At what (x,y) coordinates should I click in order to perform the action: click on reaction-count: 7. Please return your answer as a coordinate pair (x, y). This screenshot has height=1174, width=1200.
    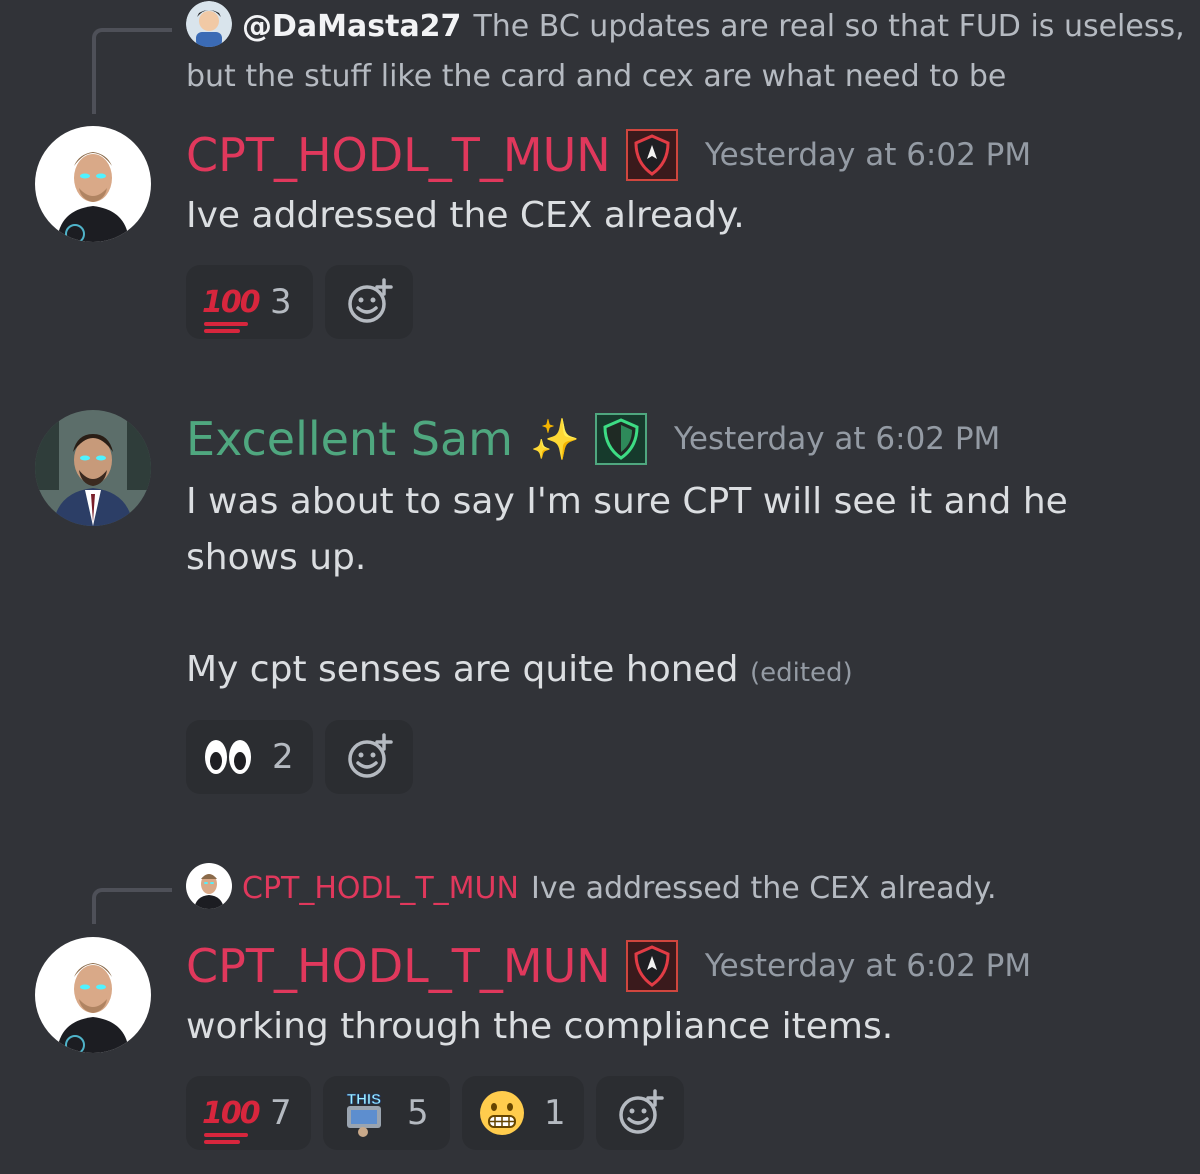
    Looking at the image, I should click on (281, 1113).